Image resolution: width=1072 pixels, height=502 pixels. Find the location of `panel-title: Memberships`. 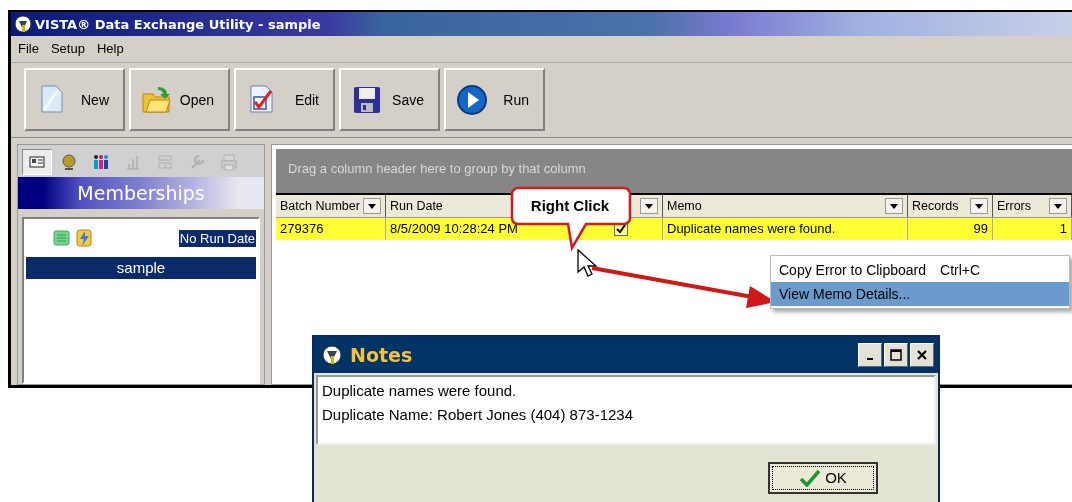

panel-title: Memberships is located at coordinates (141, 193).